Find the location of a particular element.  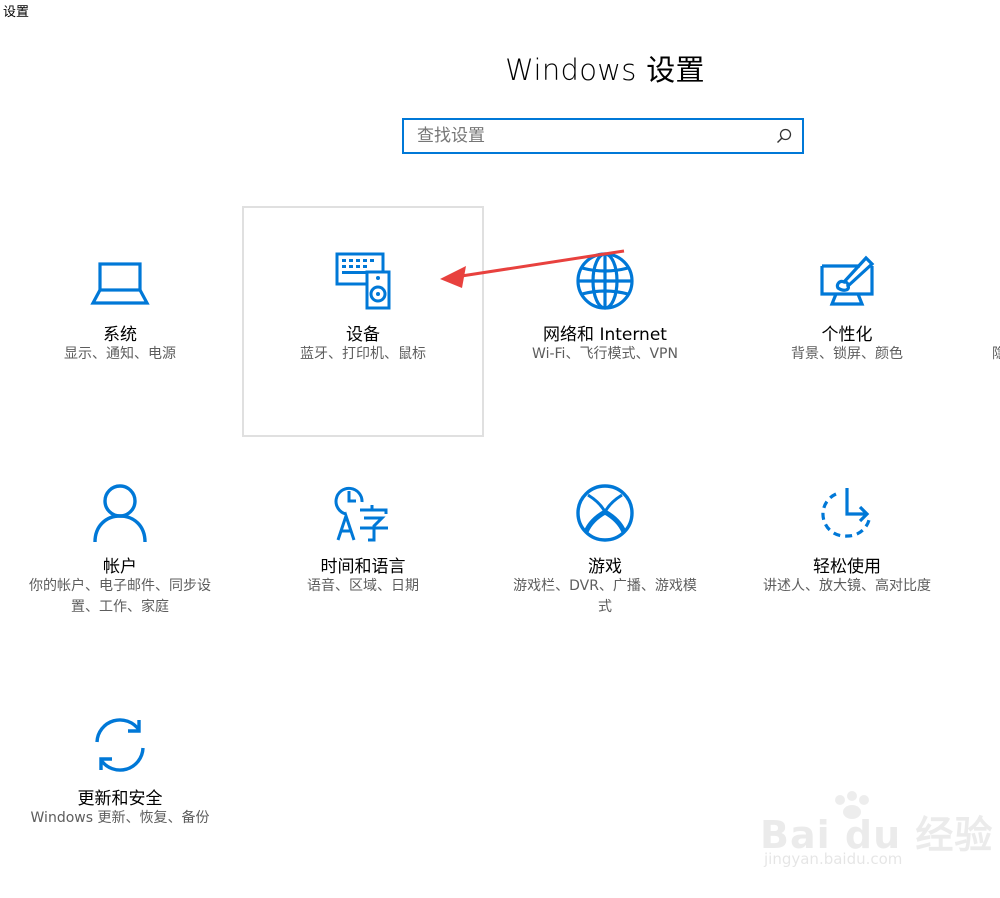

tile-personalization: 个性化 背景、锁屏、颜色 is located at coordinates (847, 321).